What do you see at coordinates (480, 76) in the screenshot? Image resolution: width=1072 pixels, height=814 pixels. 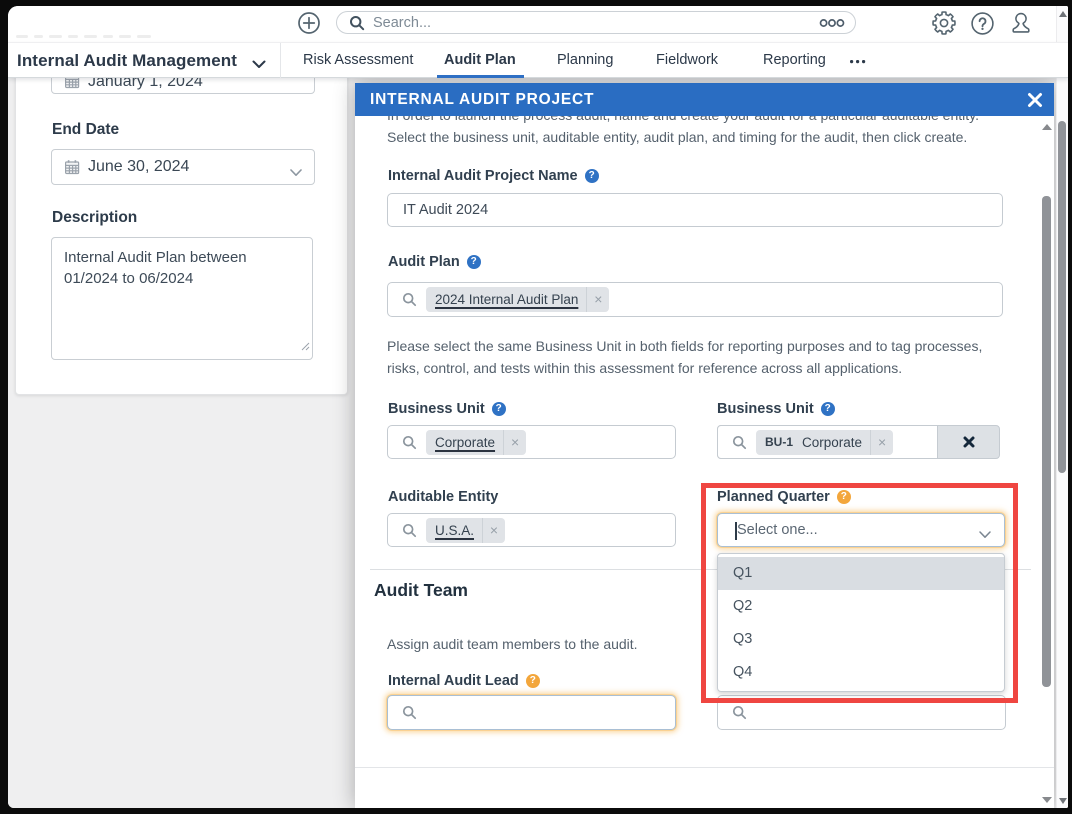 I see `active-tab-underline` at bounding box center [480, 76].